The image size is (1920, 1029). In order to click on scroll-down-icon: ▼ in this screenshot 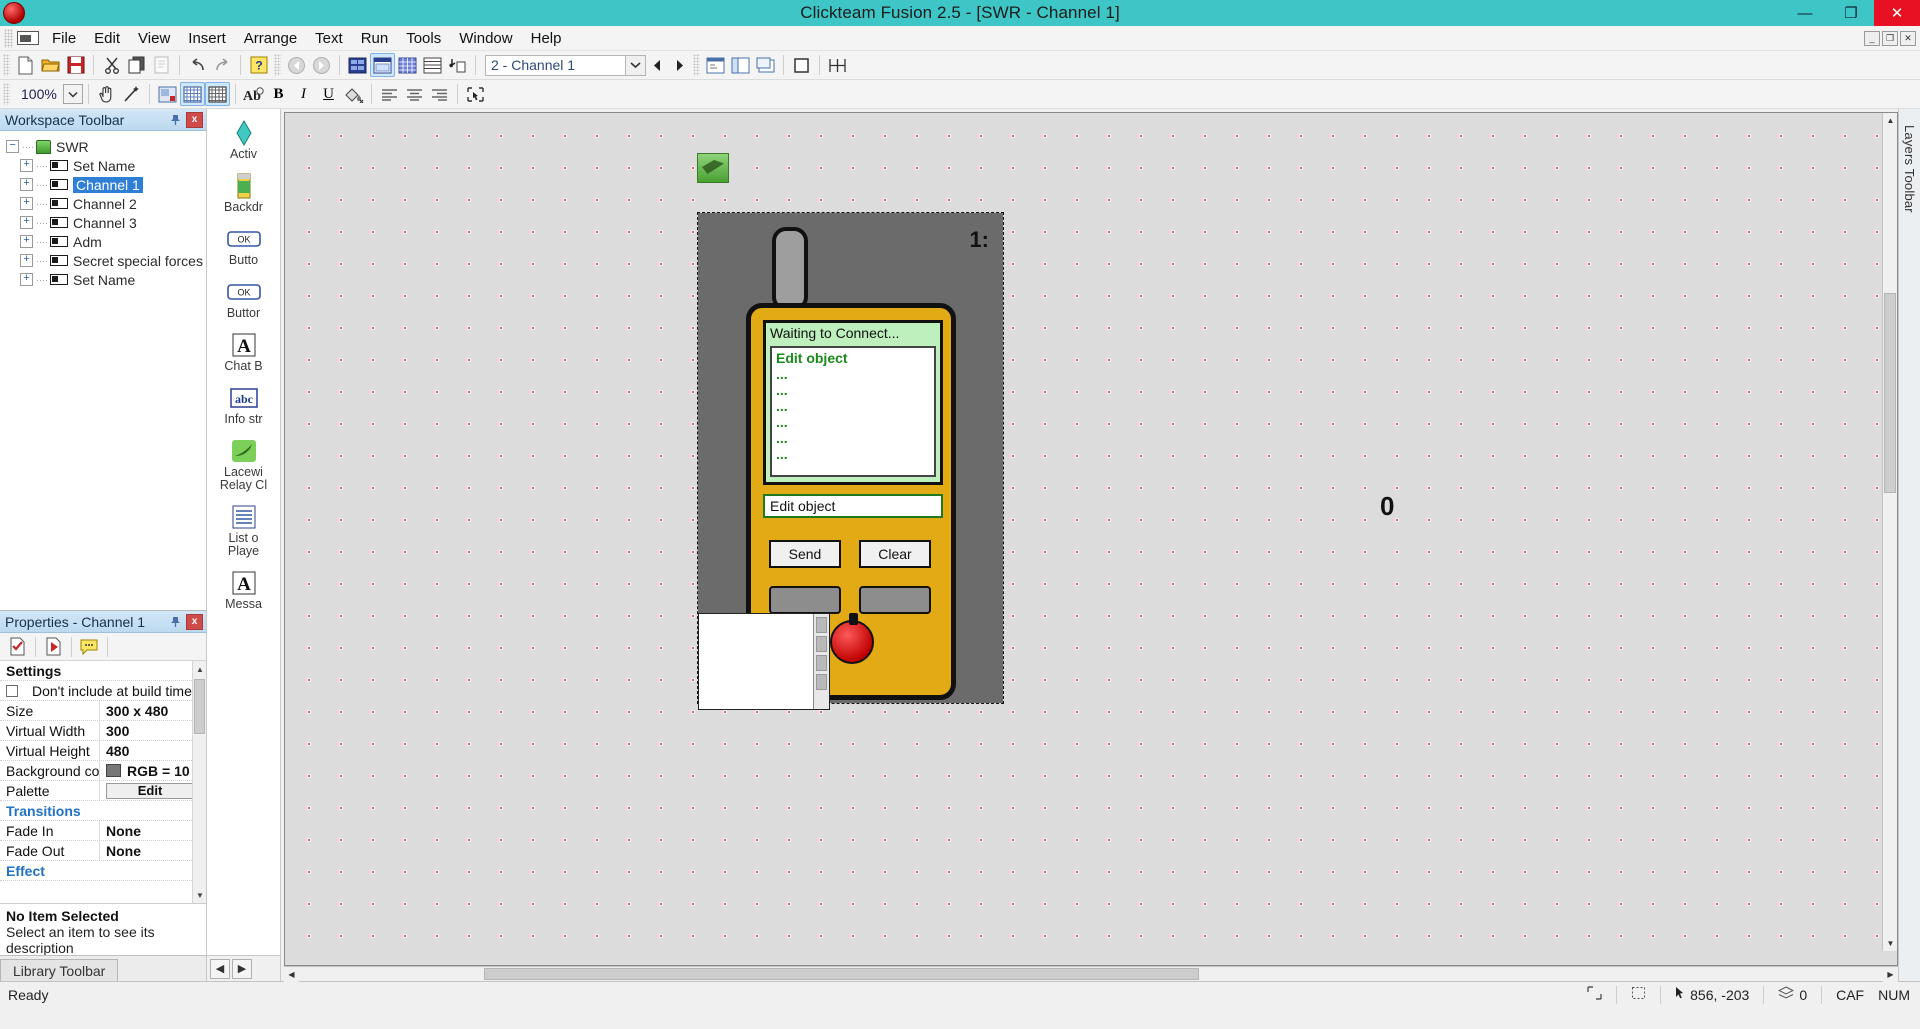, I will do `click(1890, 943)`.